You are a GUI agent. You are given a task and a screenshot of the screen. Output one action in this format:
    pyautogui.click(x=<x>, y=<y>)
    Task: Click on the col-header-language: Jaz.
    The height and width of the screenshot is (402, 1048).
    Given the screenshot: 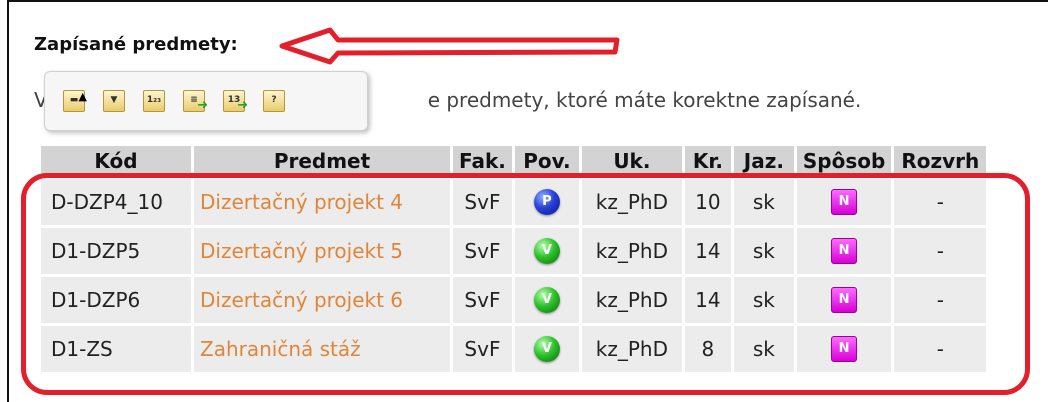 What is the action you would take?
    pyautogui.click(x=763, y=161)
    